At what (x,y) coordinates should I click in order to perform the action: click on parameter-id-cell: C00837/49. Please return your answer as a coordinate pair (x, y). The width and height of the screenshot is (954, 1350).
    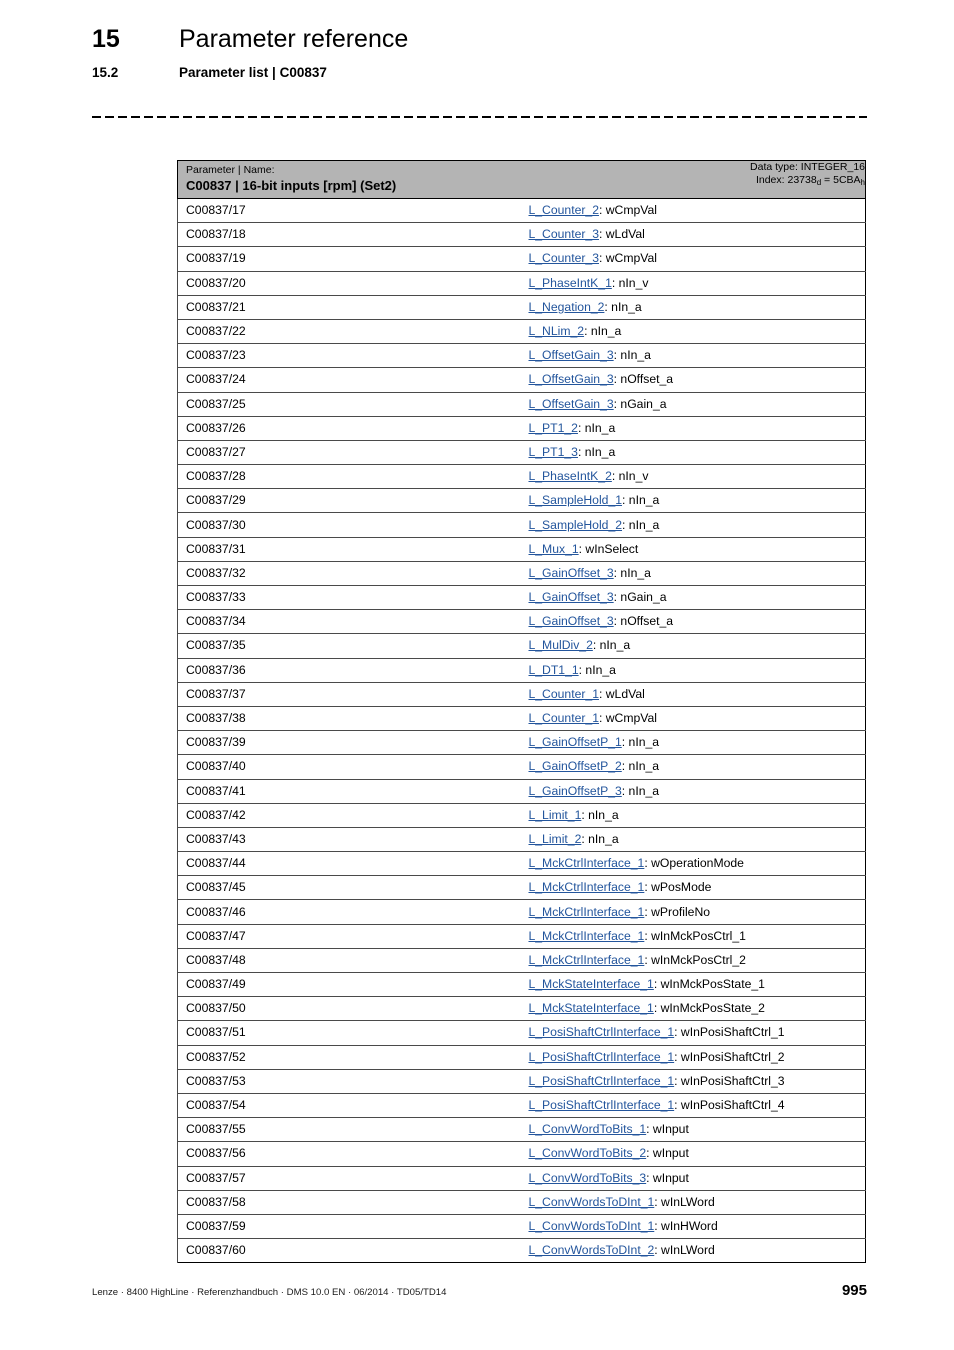
    Looking at the image, I should click on (349, 984).